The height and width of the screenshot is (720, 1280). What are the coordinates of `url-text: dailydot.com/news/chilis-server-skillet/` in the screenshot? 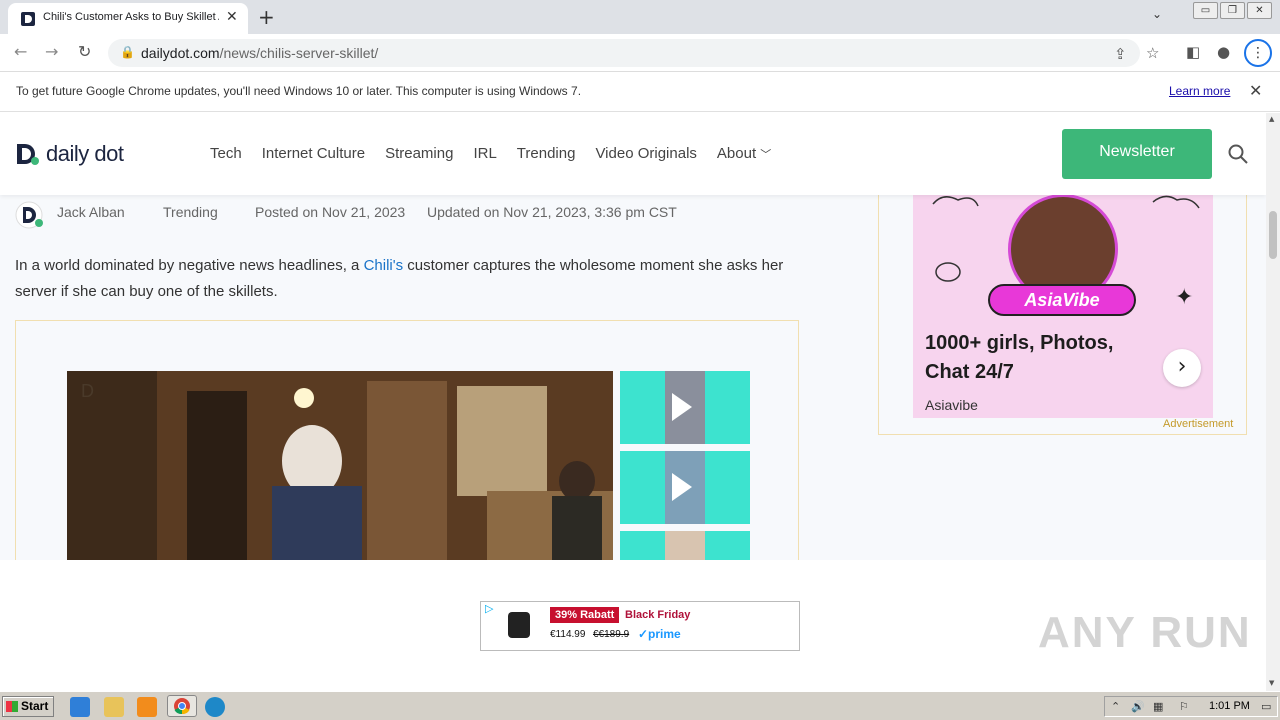 It's located at (259, 53).